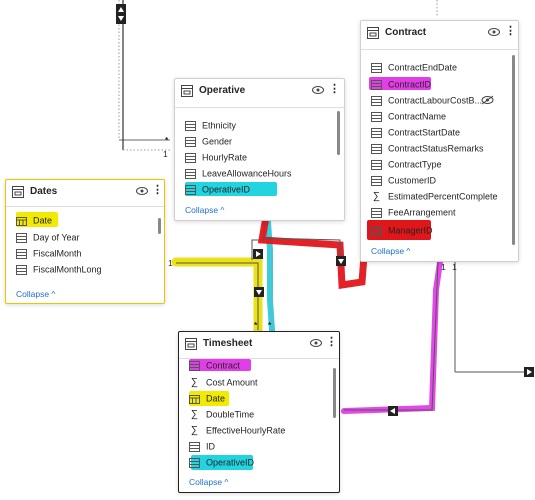 The width and height of the screenshot is (535, 500). I want to click on field-row: ContractType, so click(406, 164).